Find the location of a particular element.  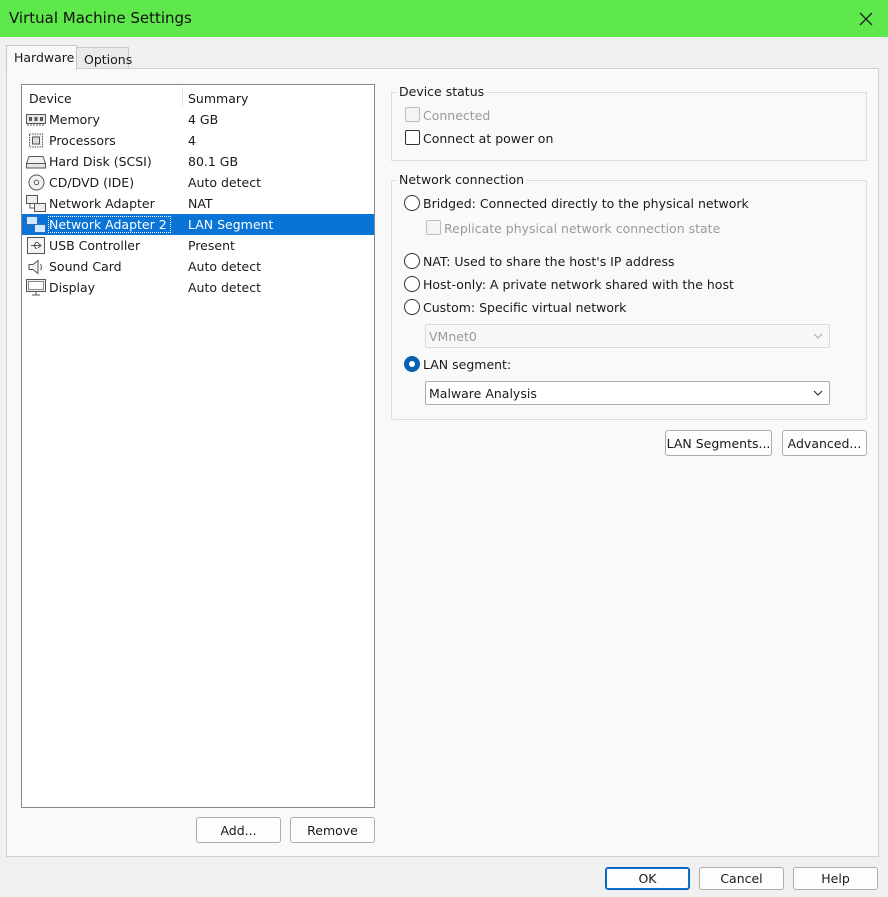

device-list-header: Device Summary is located at coordinates (198, 97).